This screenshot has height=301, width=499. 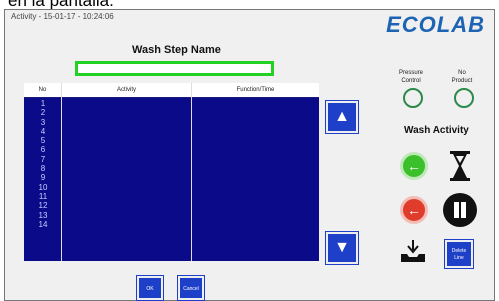 I want to click on header-function-time: Function/Time, so click(x=255, y=90).